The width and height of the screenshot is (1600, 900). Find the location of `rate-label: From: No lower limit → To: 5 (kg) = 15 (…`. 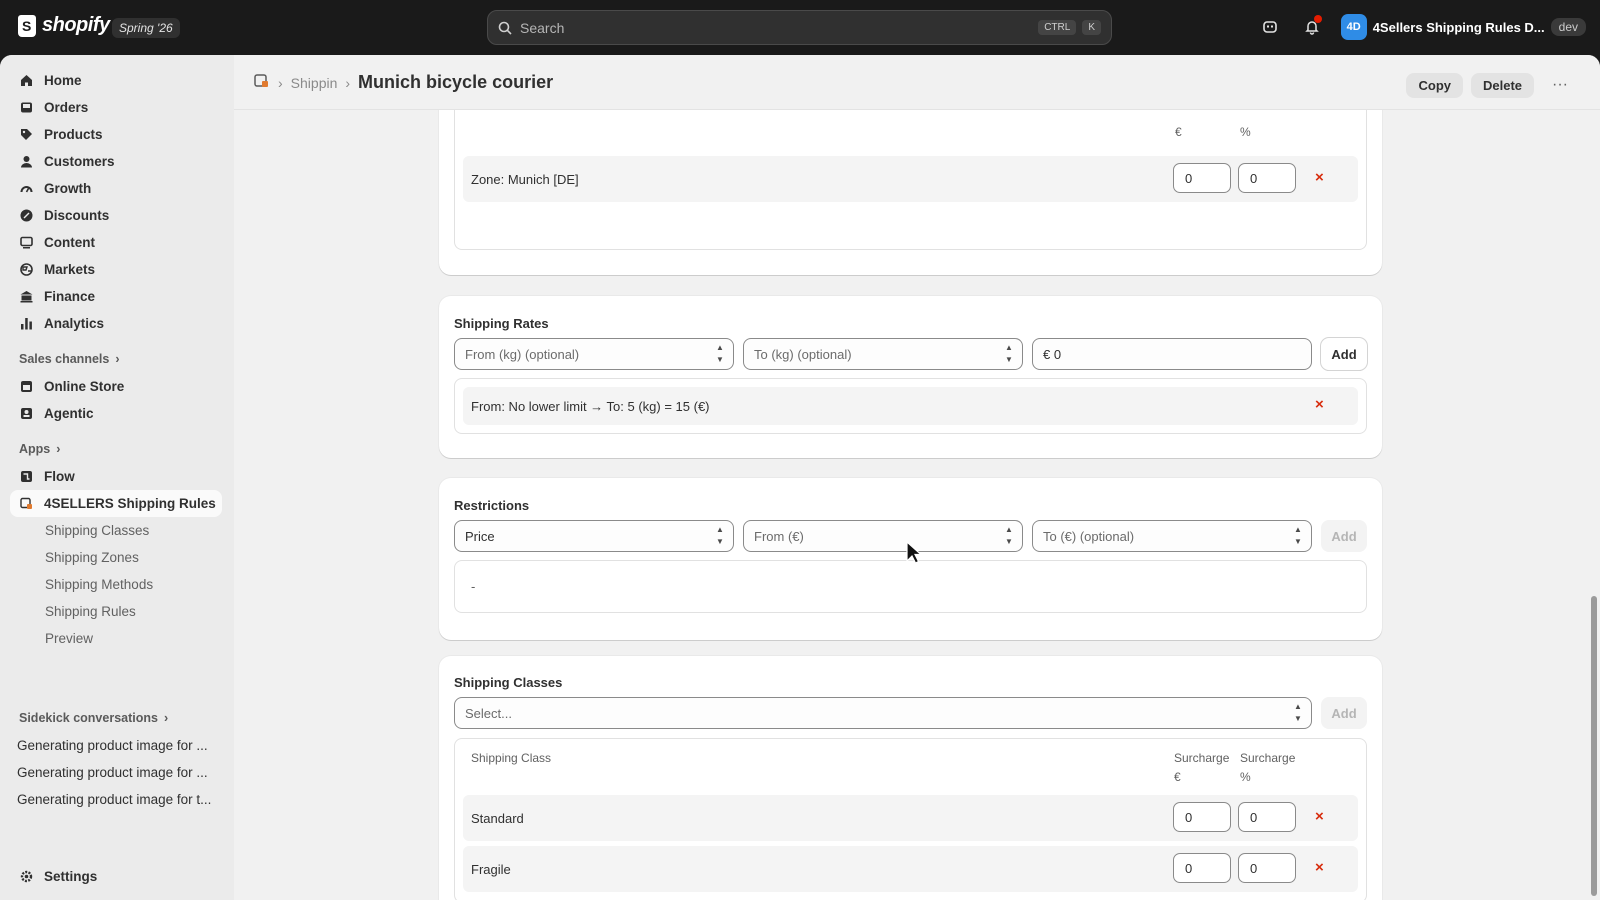

rate-label: From: No lower limit → To: 5 (kg) = 15 (… is located at coordinates (590, 406).